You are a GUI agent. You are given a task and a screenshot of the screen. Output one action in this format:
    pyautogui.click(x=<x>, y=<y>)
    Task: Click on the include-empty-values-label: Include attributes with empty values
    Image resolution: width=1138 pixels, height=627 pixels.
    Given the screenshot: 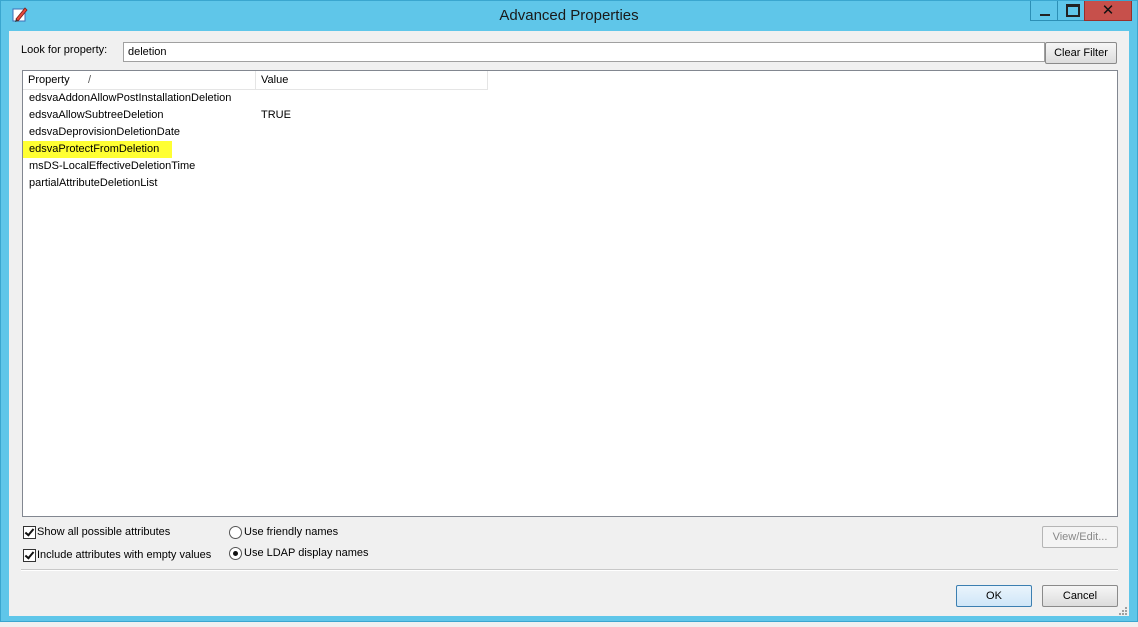 What is the action you would take?
    pyautogui.click(x=124, y=555)
    